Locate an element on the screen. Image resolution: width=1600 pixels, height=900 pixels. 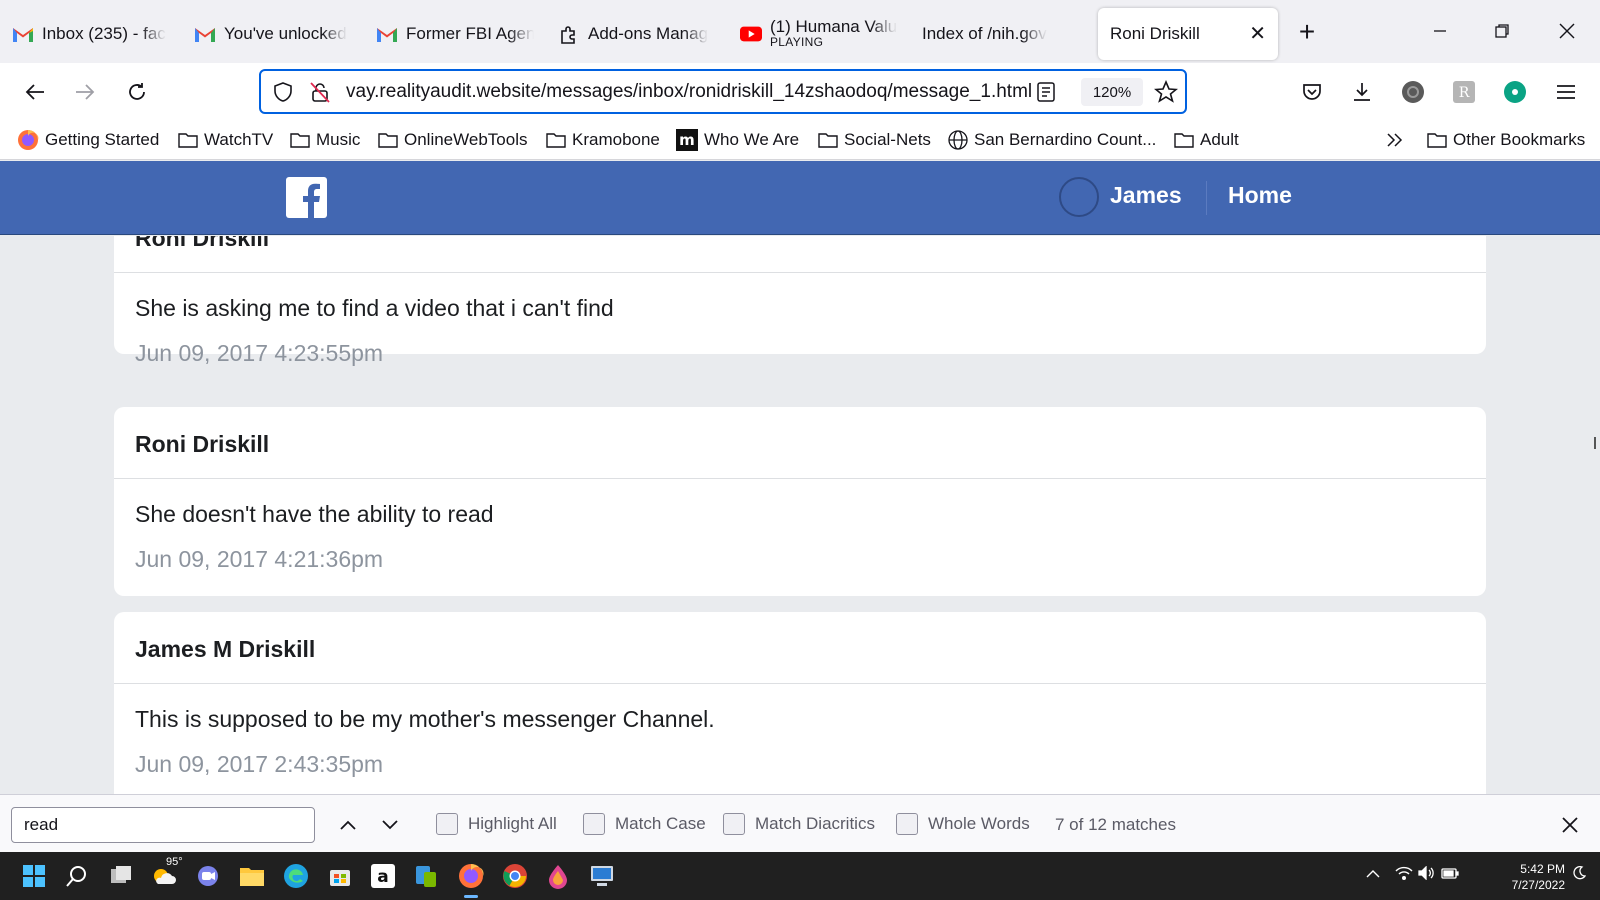
bookmark-getting-started: Getting Started is located at coordinates (88, 140).